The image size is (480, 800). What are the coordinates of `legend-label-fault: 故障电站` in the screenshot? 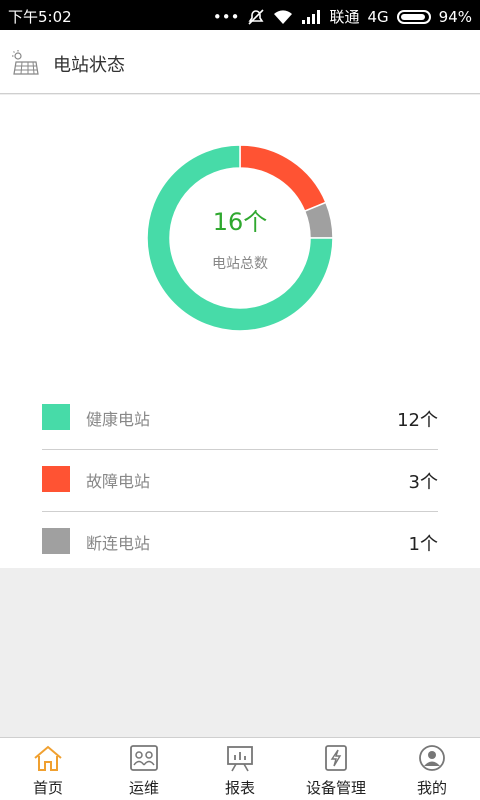 It's located at (118, 481).